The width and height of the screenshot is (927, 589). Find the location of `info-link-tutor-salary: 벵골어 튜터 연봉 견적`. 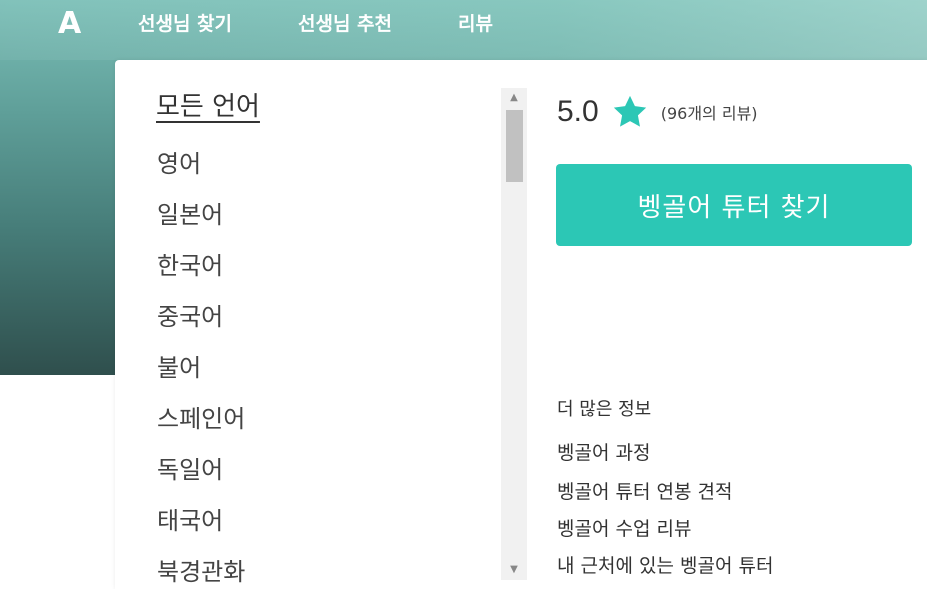

info-link-tutor-salary: 벵골어 튜터 연봉 견적 is located at coordinates (644, 490).